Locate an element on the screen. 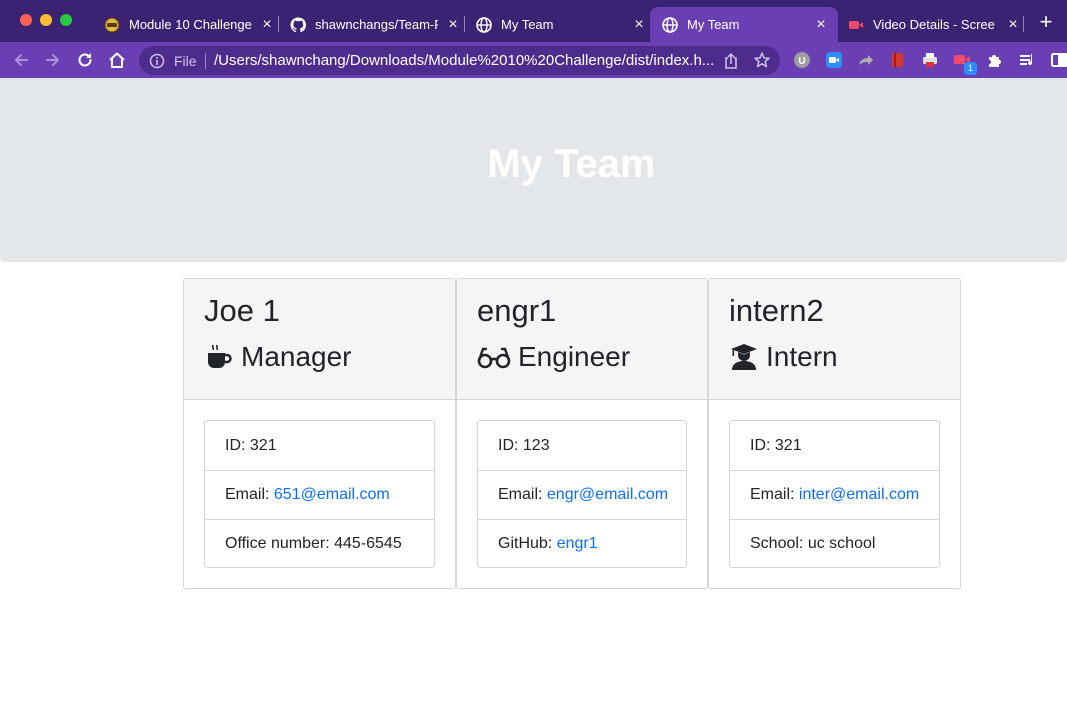 This screenshot has height=718, width=1067. employee-role: Engineer is located at coordinates (553, 357).